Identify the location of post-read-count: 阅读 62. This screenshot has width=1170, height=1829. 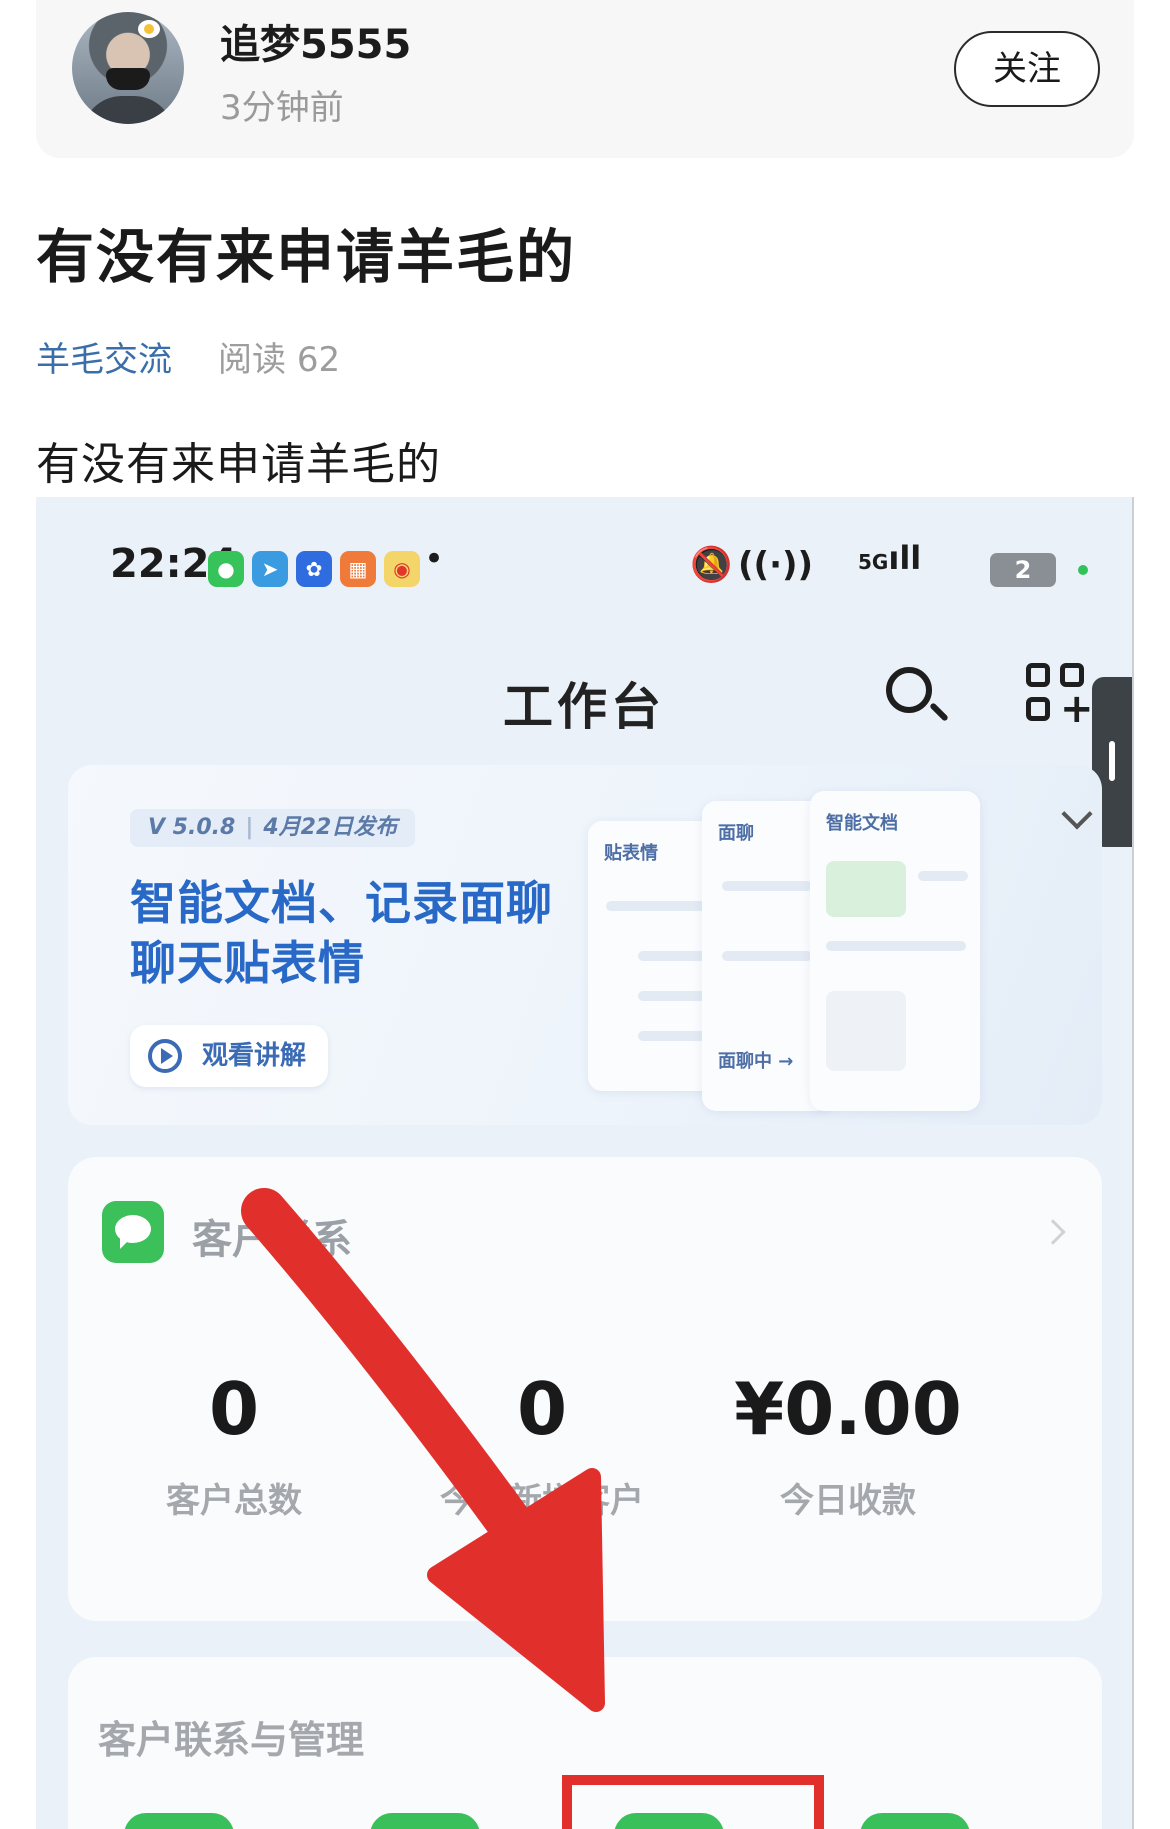
(279, 356).